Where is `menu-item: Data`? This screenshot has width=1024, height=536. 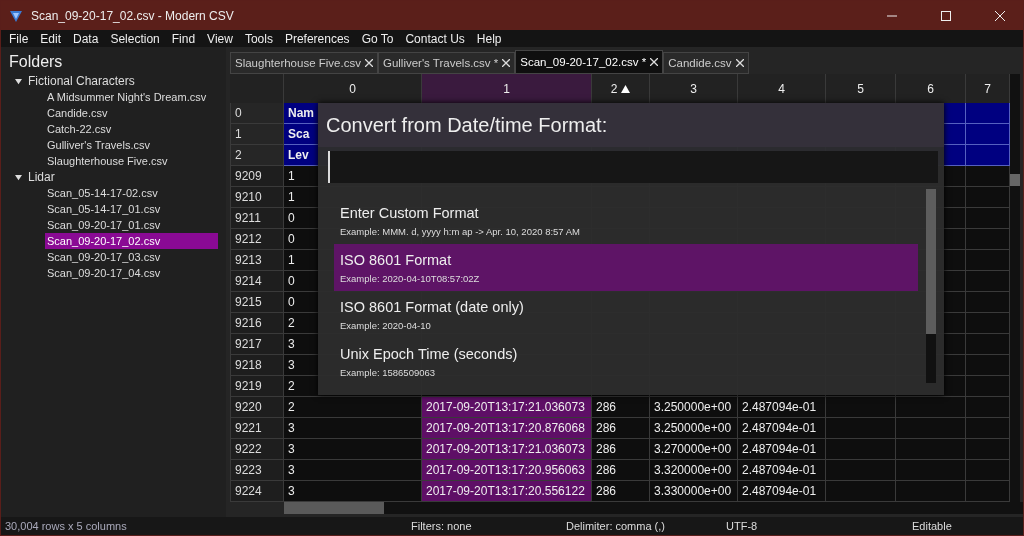
menu-item: Data is located at coordinates (86, 38).